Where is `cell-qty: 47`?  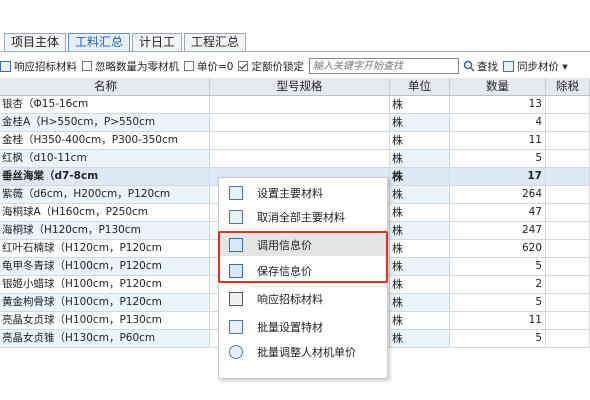 cell-qty: 47 is located at coordinates (498, 212).